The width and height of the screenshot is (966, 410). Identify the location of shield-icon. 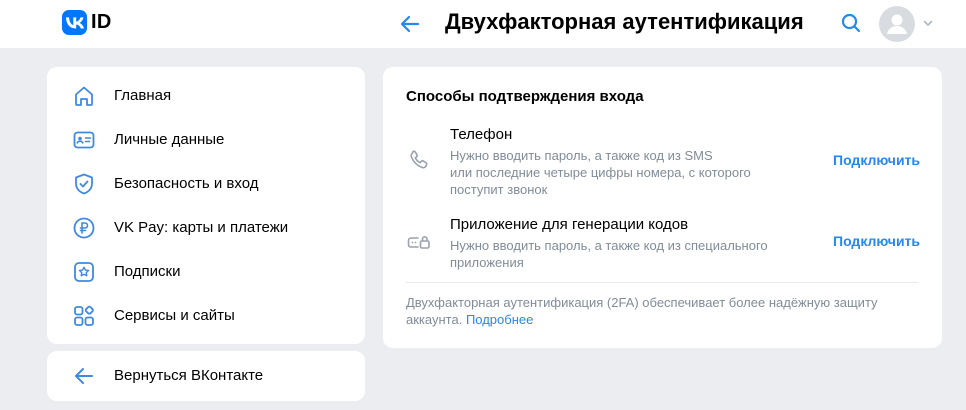
(84, 184).